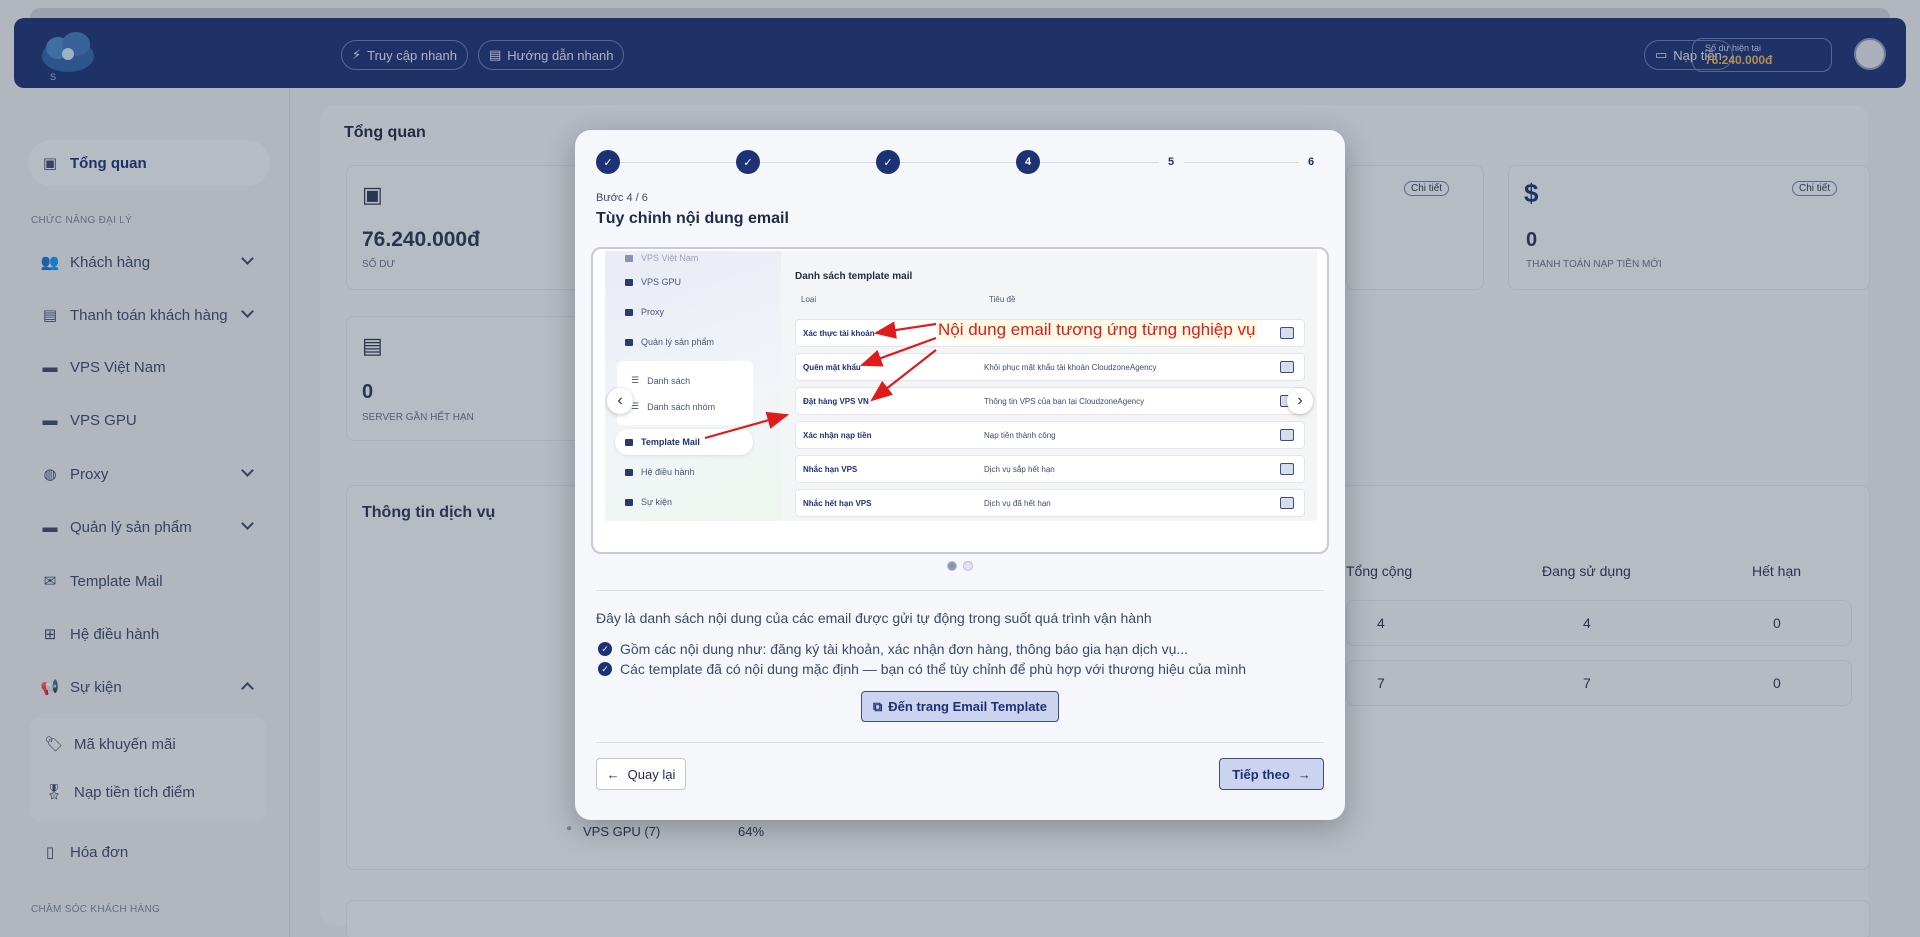  What do you see at coordinates (1050, 503) in the screenshot?
I see `table-row: Nhắc hết hạn VPS Dịch vụ đã hết hạn` at bounding box center [1050, 503].